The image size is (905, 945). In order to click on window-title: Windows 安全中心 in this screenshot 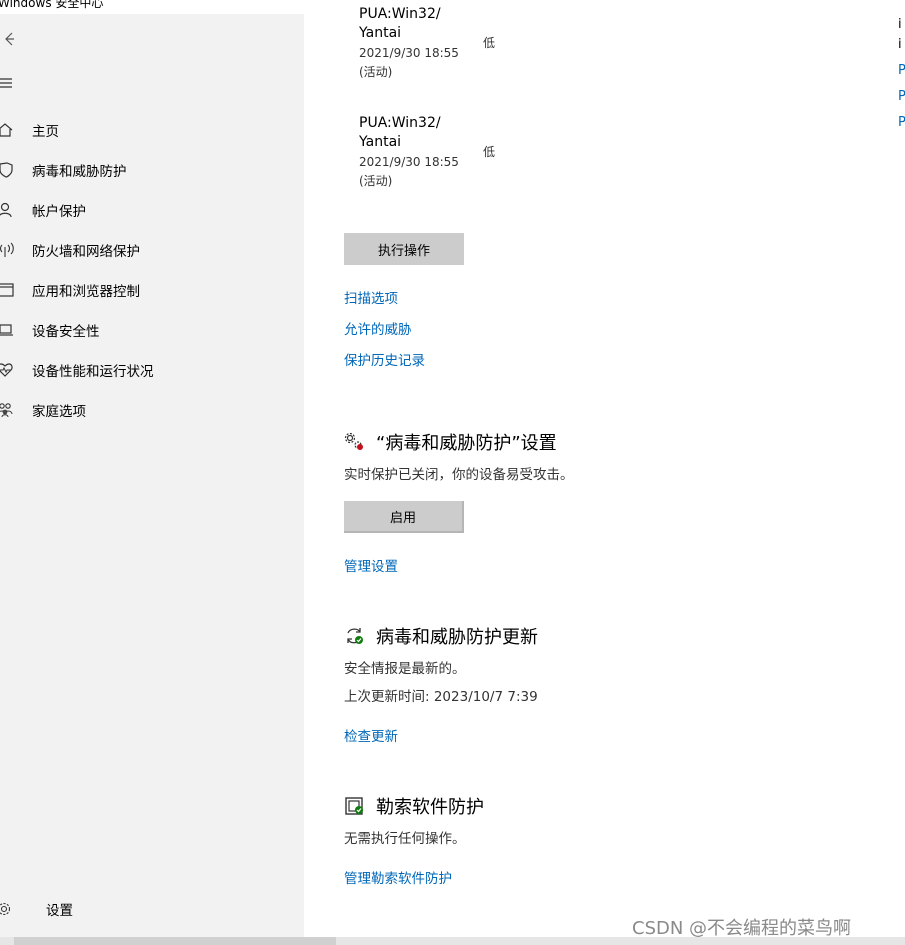, I will do `click(52, 5)`.